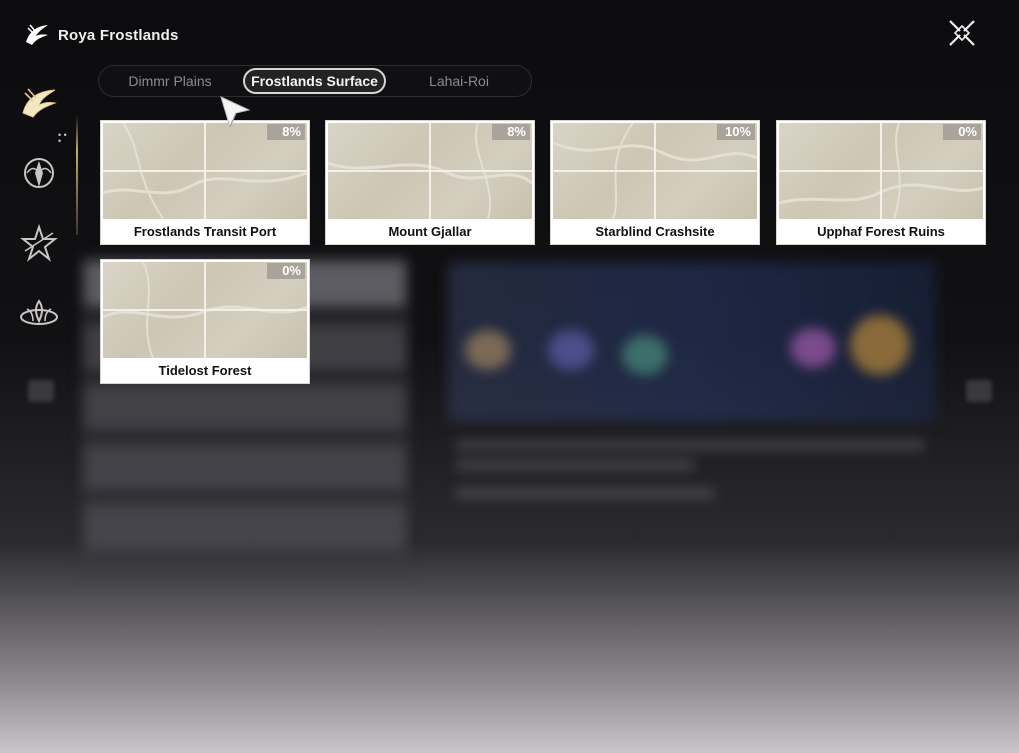 Image resolution: width=1019 pixels, height=753 pixels. I want to click on frostlands-logo-icon, so click(37, 34).